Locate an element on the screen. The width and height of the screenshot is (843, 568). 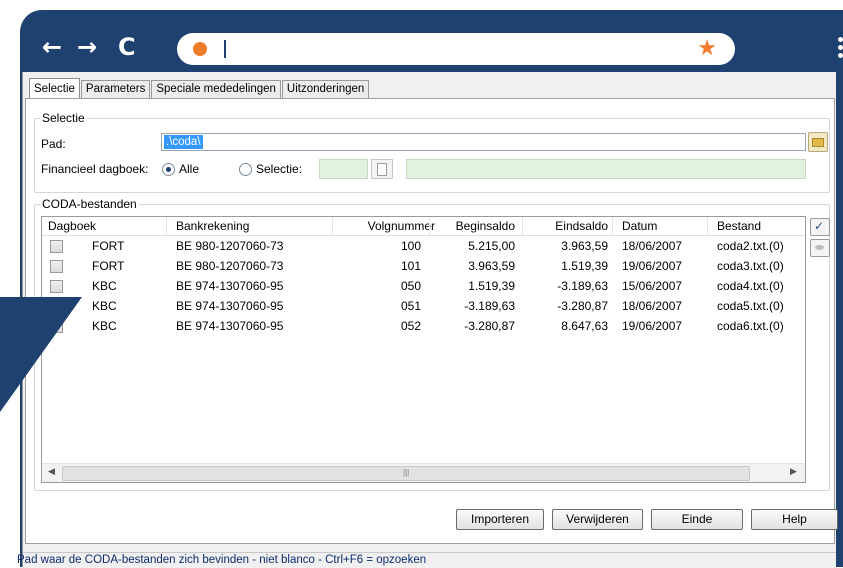
scroll-thumb: ||| is located at coordinates (406, 473).